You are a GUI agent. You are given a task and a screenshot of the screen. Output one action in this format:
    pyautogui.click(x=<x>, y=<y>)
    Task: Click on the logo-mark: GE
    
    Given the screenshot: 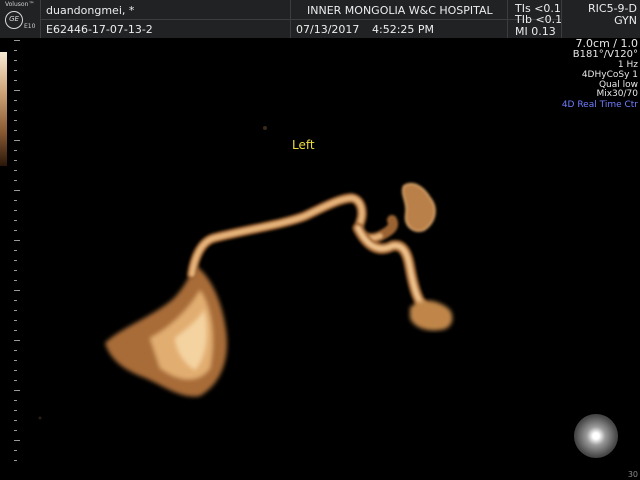 What is the action you would take?
    pyautogui.click(x=14, y=20)
    